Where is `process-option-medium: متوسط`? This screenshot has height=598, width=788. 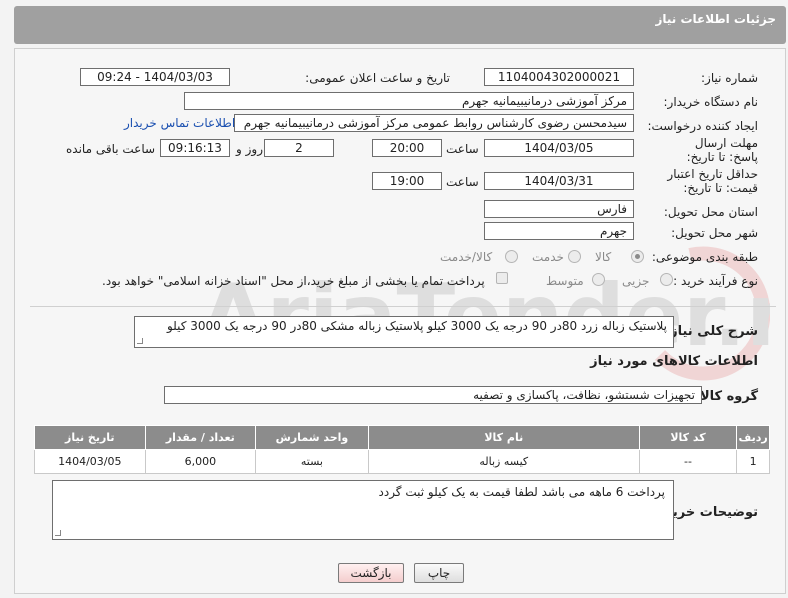 process-option-medium: متوسط is located at coordinates (565, 281).